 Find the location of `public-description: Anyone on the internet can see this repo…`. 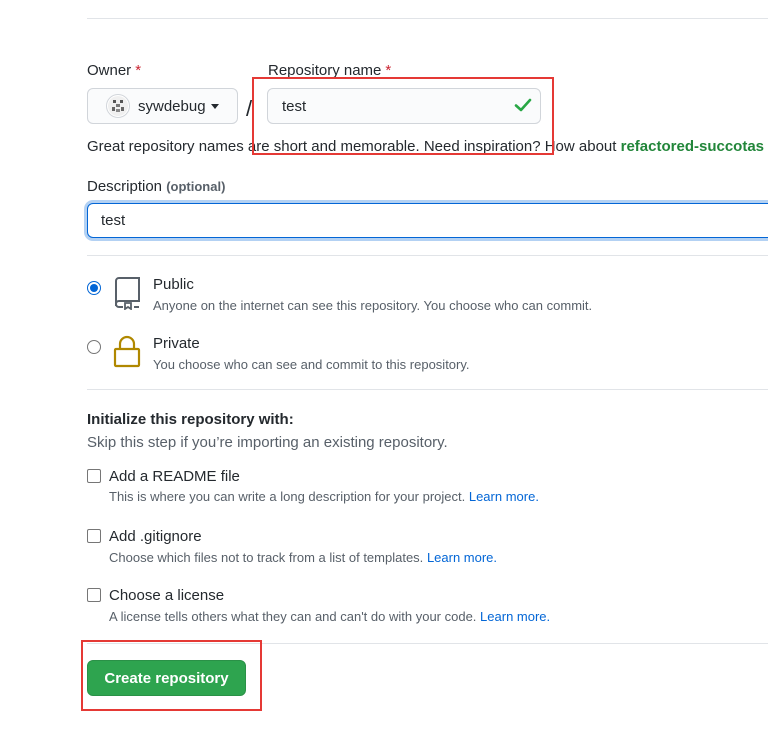

public-description: Anyone on the internet can see this repo… is located at coordinates (373, 305).